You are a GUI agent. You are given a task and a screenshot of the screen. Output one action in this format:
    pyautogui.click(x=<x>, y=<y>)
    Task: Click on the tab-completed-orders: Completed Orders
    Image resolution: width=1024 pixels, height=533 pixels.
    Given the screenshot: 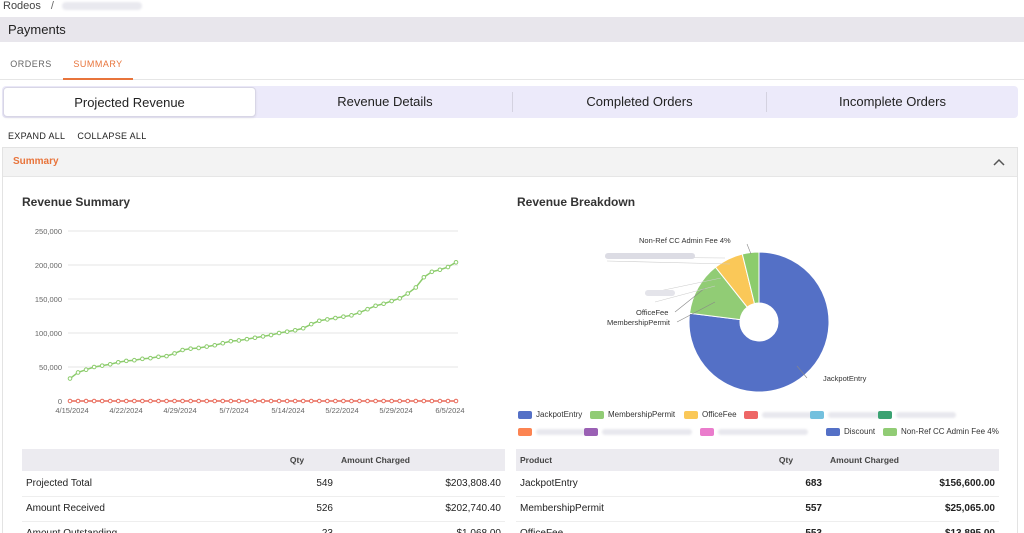 What is the action you would take?
    pyautogui.click(x=639, y=102)
    